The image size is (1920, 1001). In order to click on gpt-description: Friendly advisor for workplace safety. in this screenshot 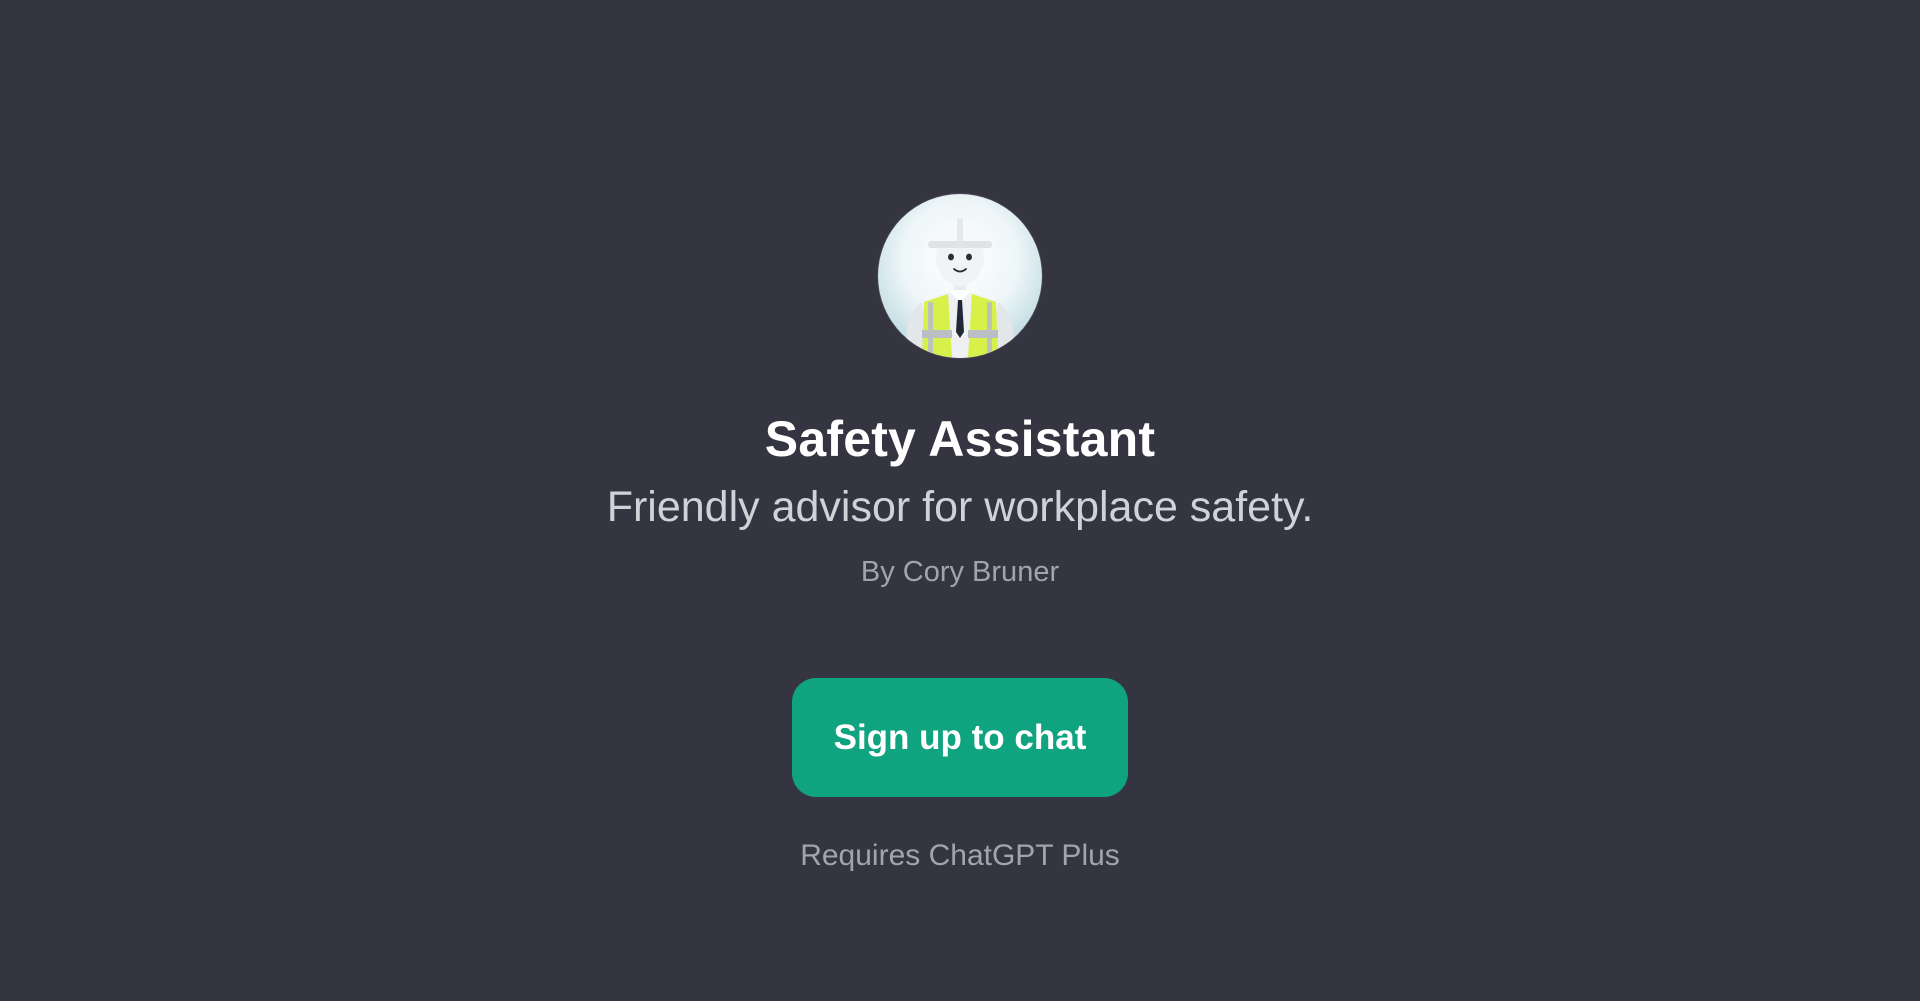, I will do `click(960, 507)`.